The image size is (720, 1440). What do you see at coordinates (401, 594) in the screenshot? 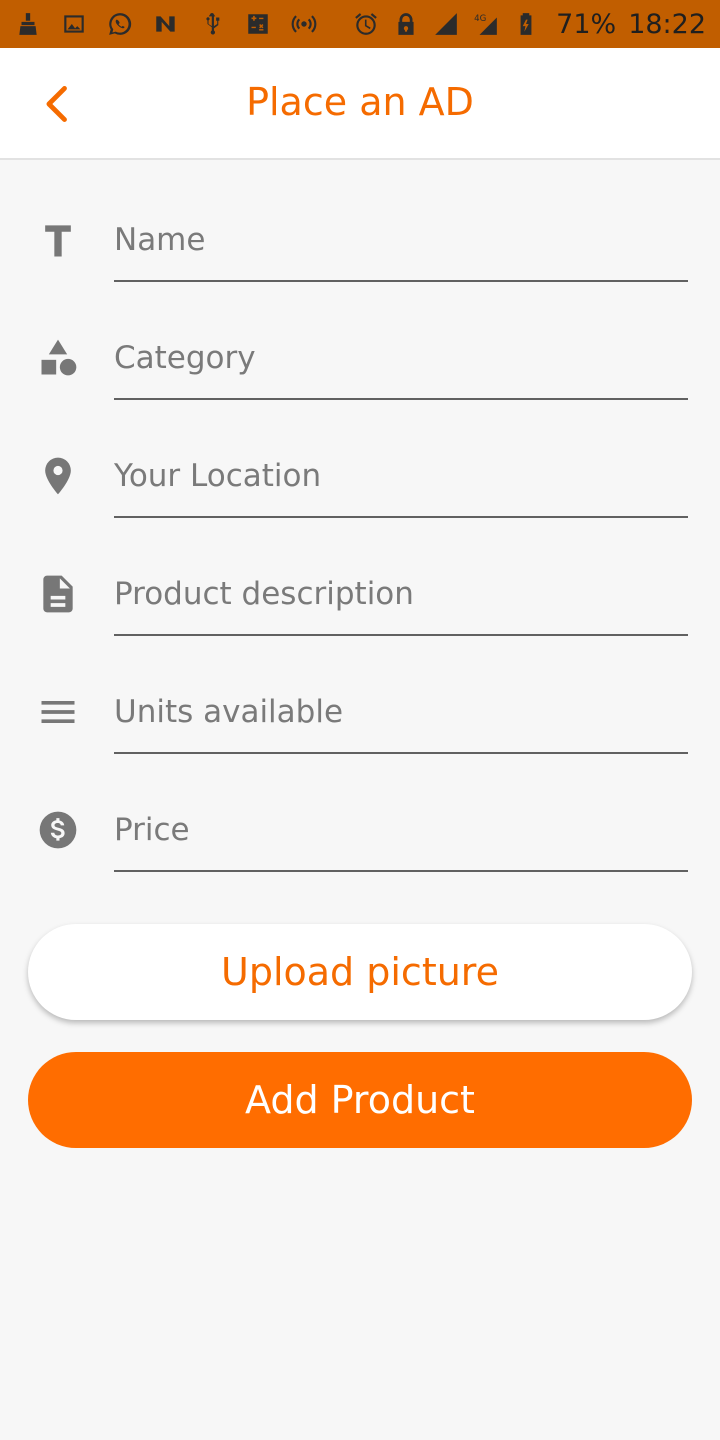
I see `description-input` at bounding box center [401, 594].